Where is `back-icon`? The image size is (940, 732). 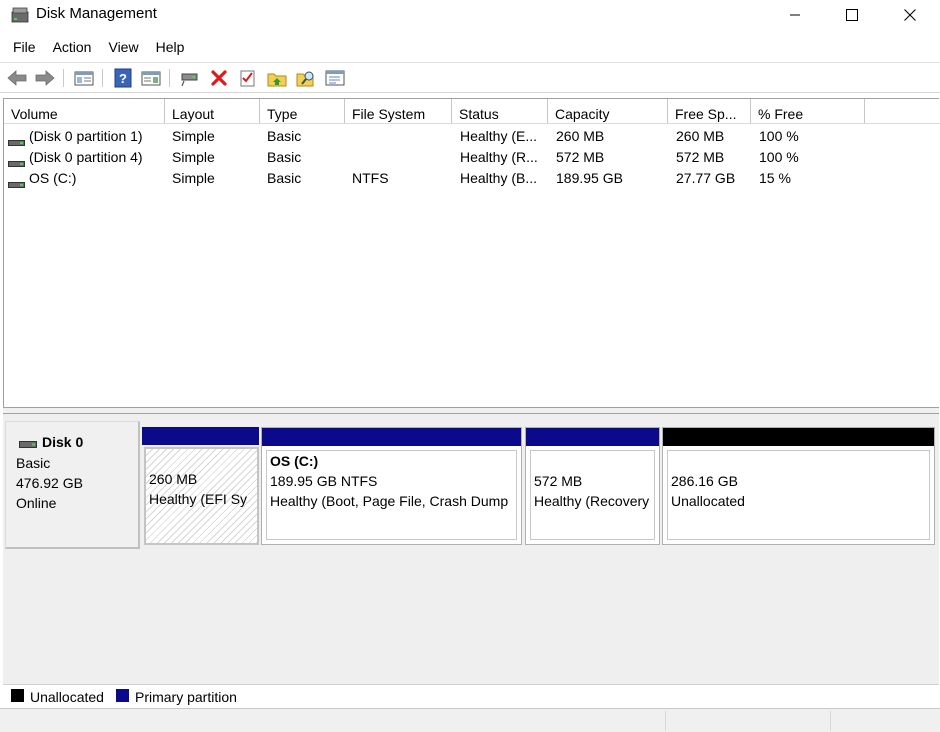
back-icon is located at coordinates (17, 78).